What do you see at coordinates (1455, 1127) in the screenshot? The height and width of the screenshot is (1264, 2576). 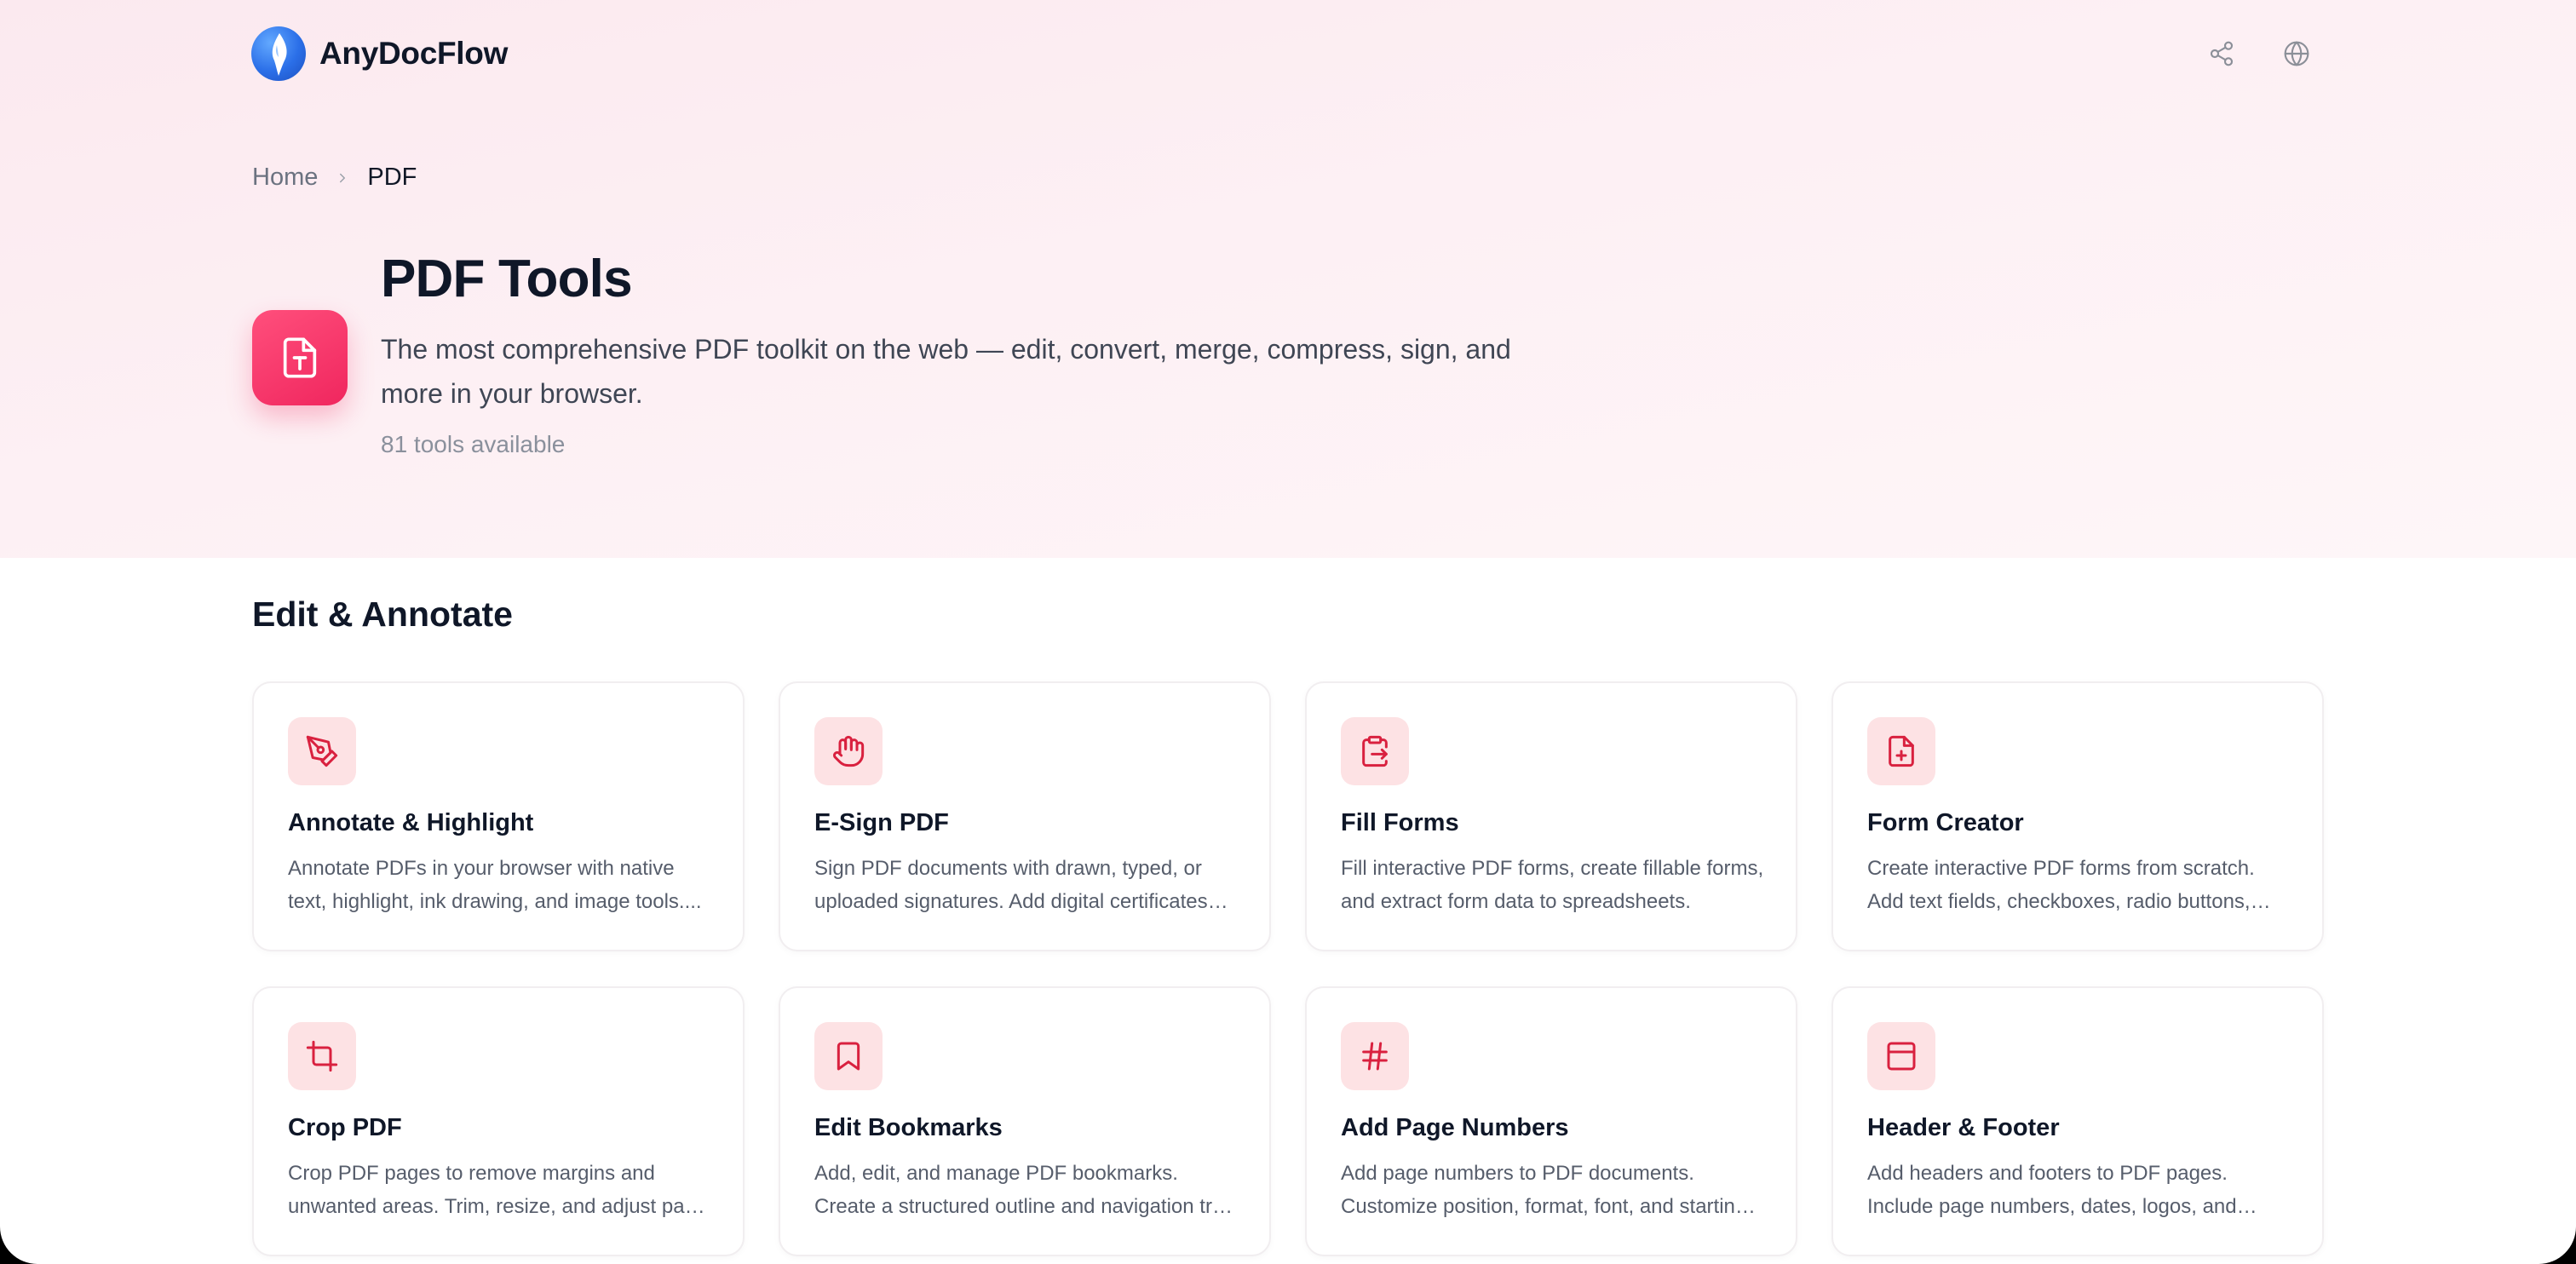 I see `card-title: Add Page Numbers` at bounding box center [1455, 1127].